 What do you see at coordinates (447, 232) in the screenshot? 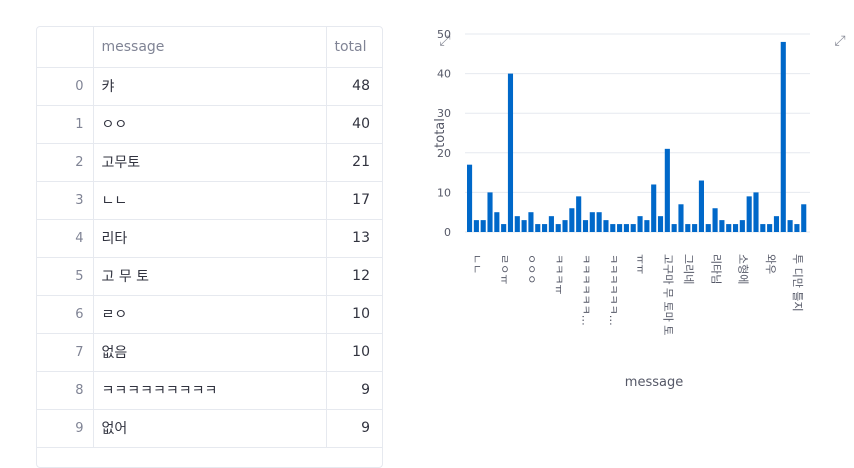
I see `y-tick-label: 0` at bounding box center [447, 232].